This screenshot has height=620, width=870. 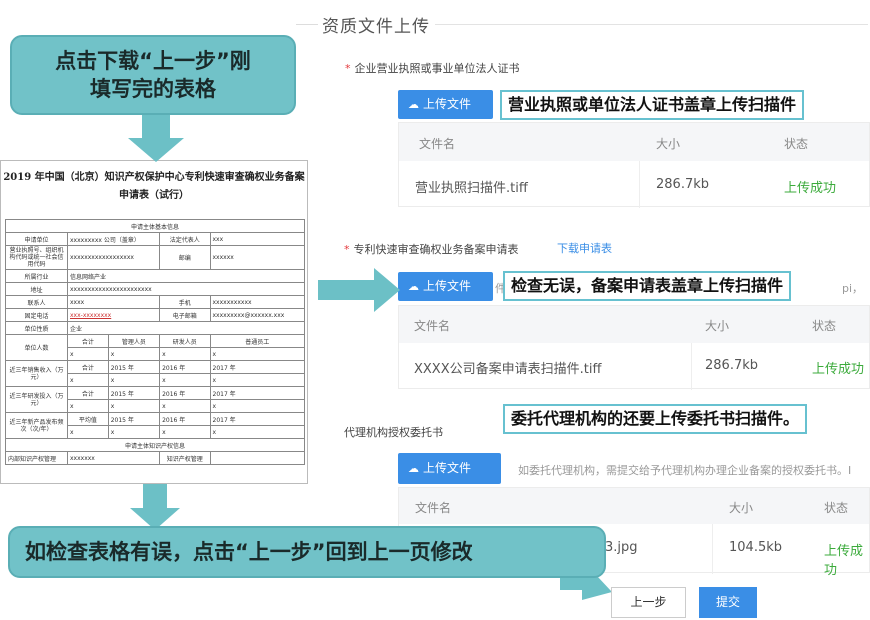 What do you see at coordinates (153, 75) in the screenshot?
I see `download-instruction-bubble: 点击下载“上一步”刚 填写完的表格` at bounding box center [153, 75].